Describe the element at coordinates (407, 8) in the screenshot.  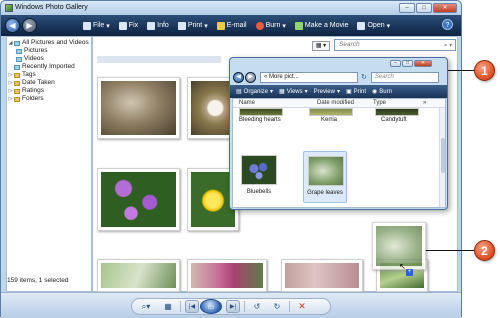
I see `minimize-button: –` at that location.